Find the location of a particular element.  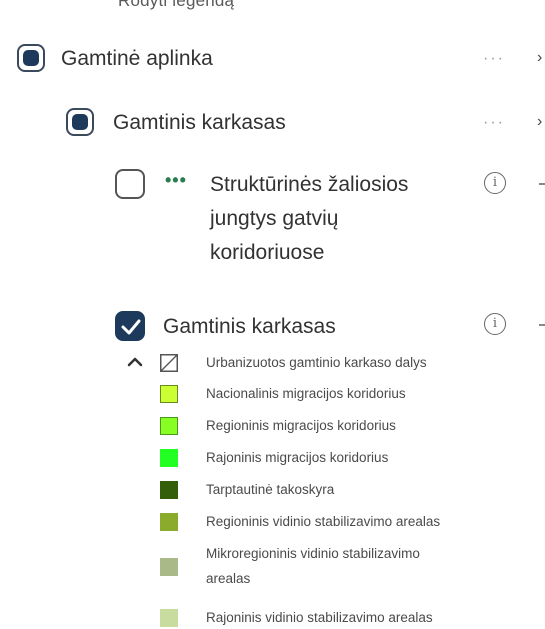

collapse-legend-button is located at coordinates (136, 362).